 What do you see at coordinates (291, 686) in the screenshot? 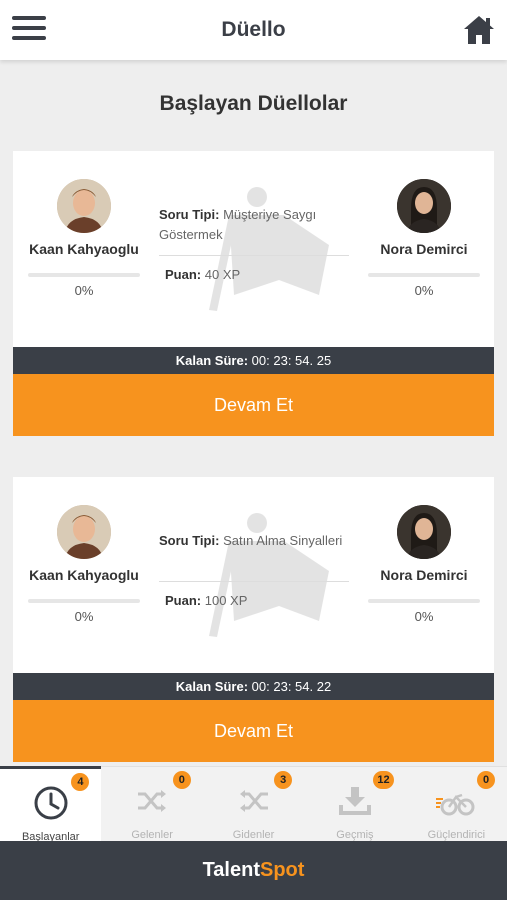
I see `timer-value: 00: 23: 54. 22` at bounding box center [291, 686].